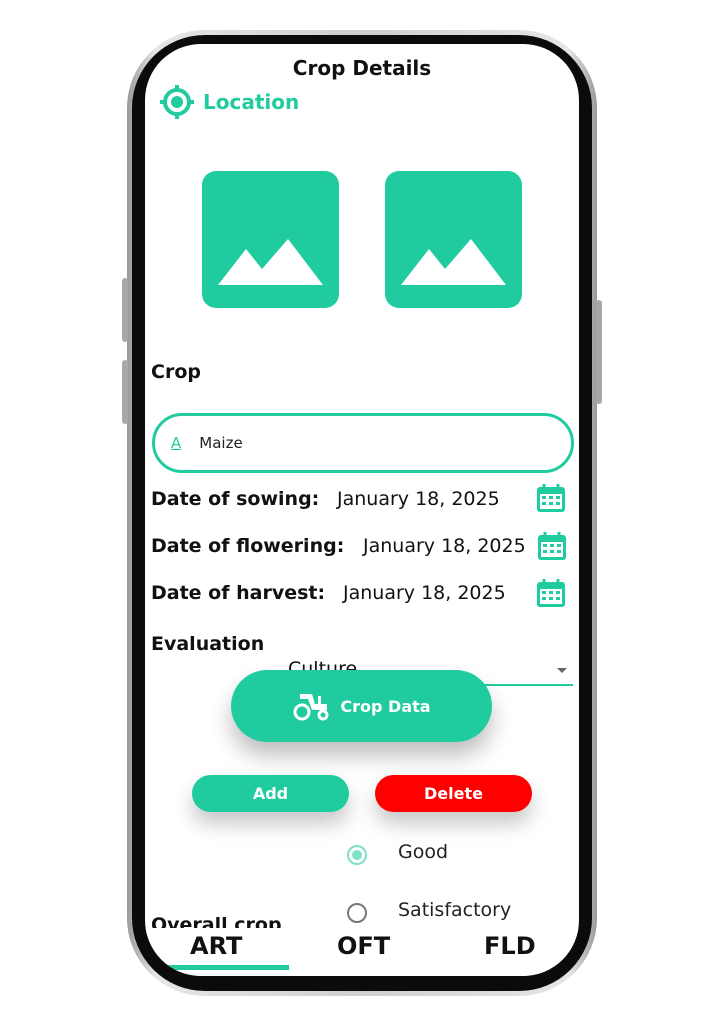 This screenshot has width=724, height=1024. Describe the element at coordinates (238, 593) in the screenshot. I see `harvest-label: Date of harvest:` at that location.